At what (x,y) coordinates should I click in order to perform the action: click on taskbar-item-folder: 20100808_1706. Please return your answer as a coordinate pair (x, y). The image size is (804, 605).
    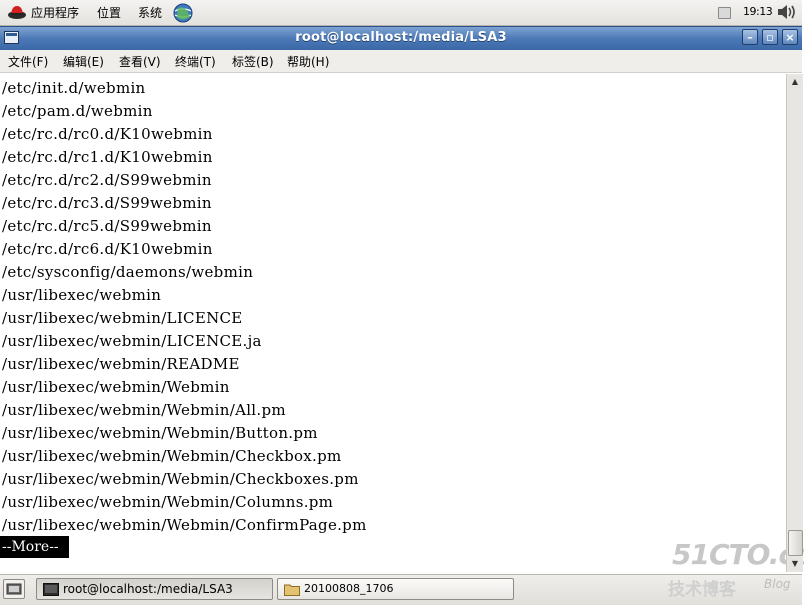
    Looking at the image, I should click on (395, 589).